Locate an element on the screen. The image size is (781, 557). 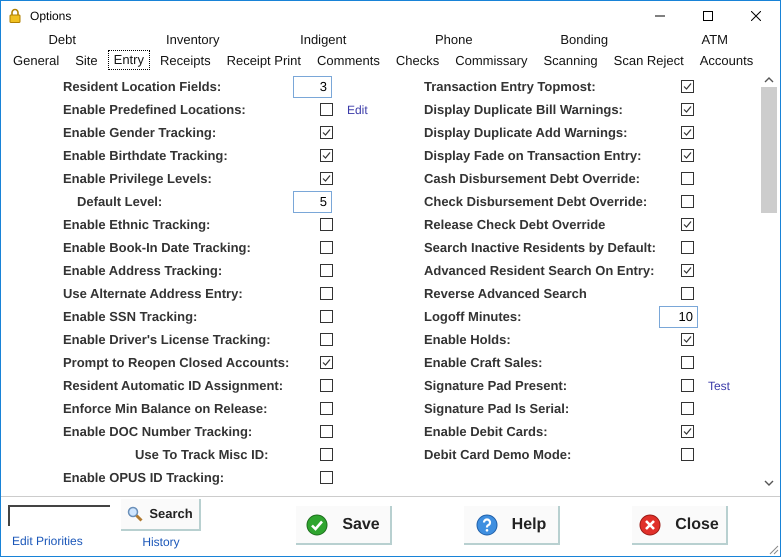
tab: Debt is located at coordinates (62, 40).